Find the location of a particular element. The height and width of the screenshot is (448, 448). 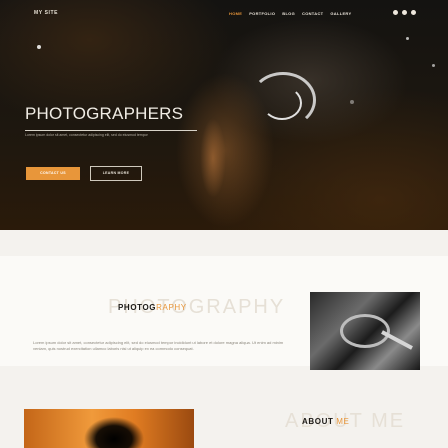

nav-item-blog: BLOG is located at coordinates (288, 13).